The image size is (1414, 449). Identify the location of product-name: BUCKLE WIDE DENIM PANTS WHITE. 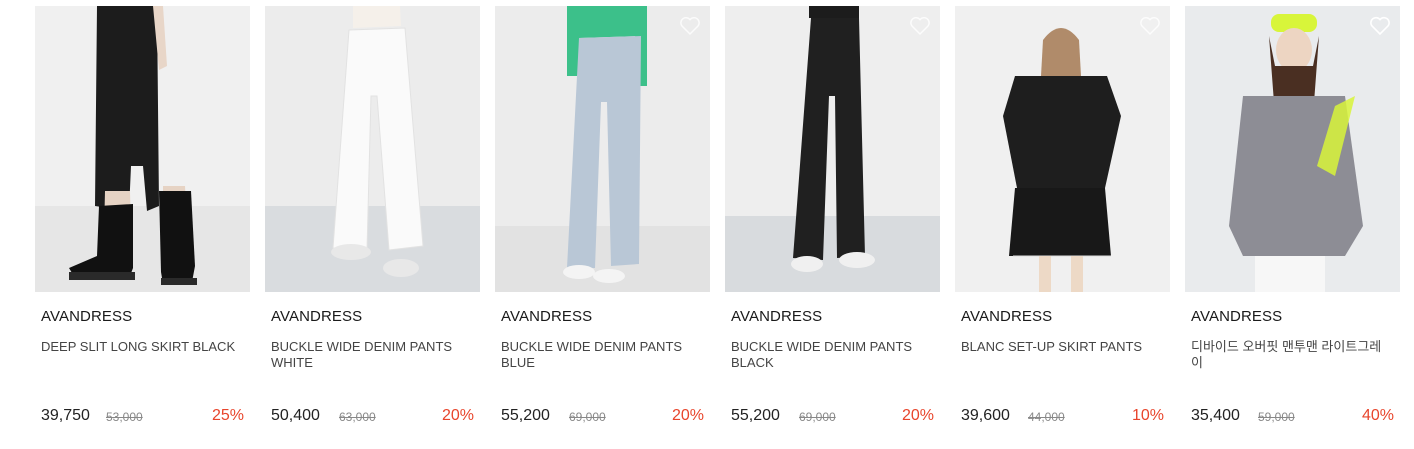
(371, 355).